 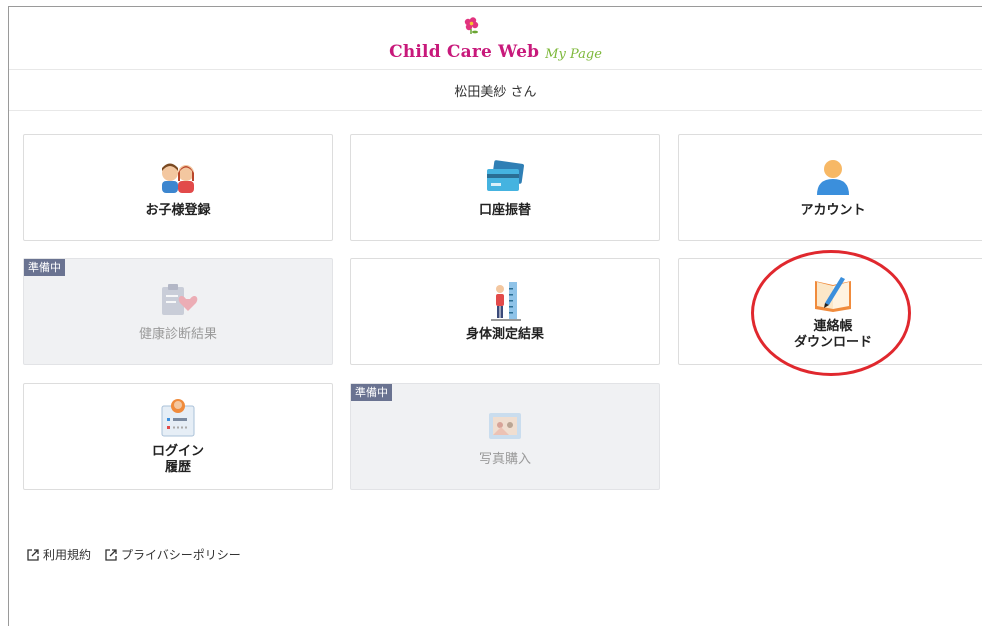 I want to click on footer-links: 利用規約 プライバシーポリシー, so click(x=134, y=554).